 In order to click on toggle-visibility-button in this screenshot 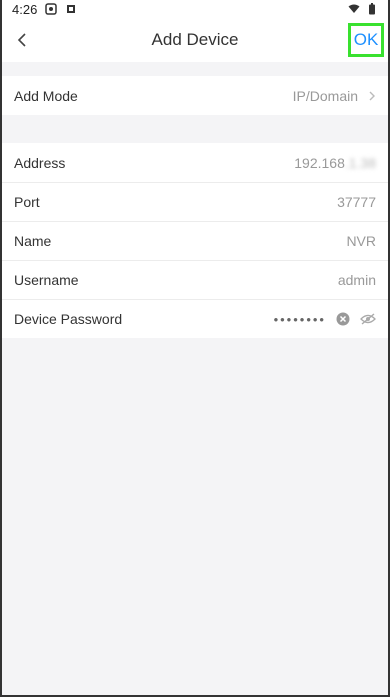, I will do `click(368, 319)`.